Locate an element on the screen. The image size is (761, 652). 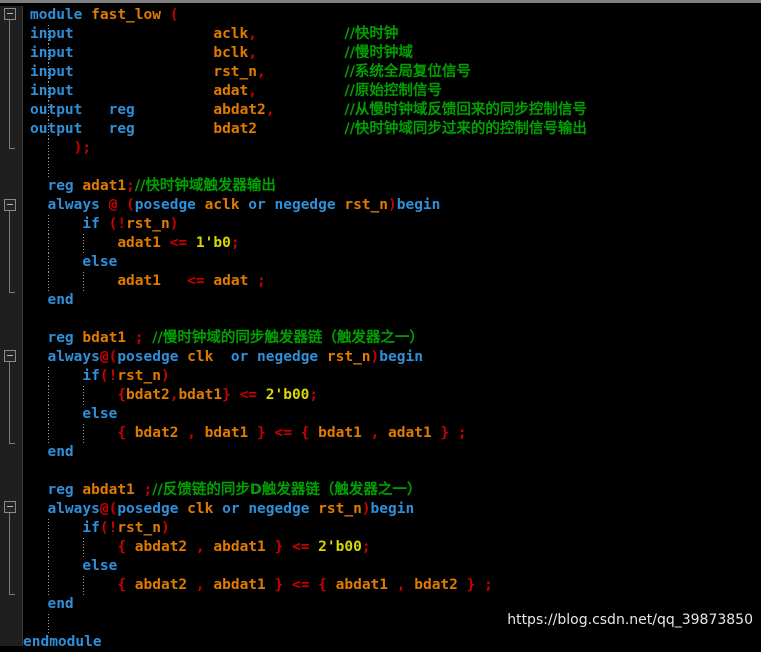
token-keyword: or is located at coordinates (257, 205).